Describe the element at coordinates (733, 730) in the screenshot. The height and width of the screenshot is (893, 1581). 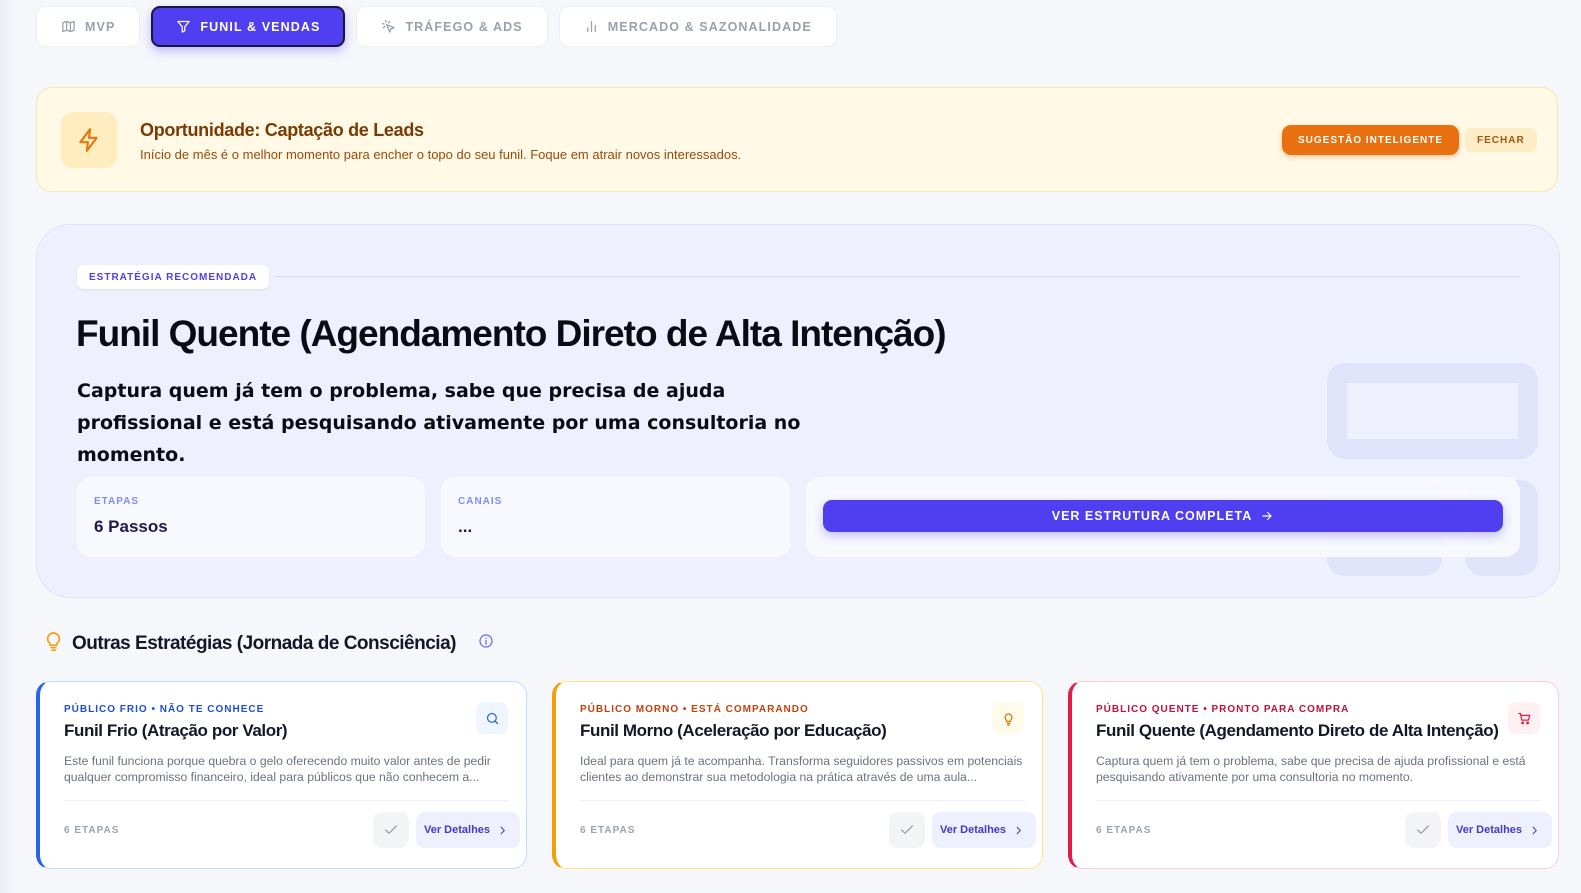
I see `card-title: Funil Morno (Aceleração por Educação)` at that location.